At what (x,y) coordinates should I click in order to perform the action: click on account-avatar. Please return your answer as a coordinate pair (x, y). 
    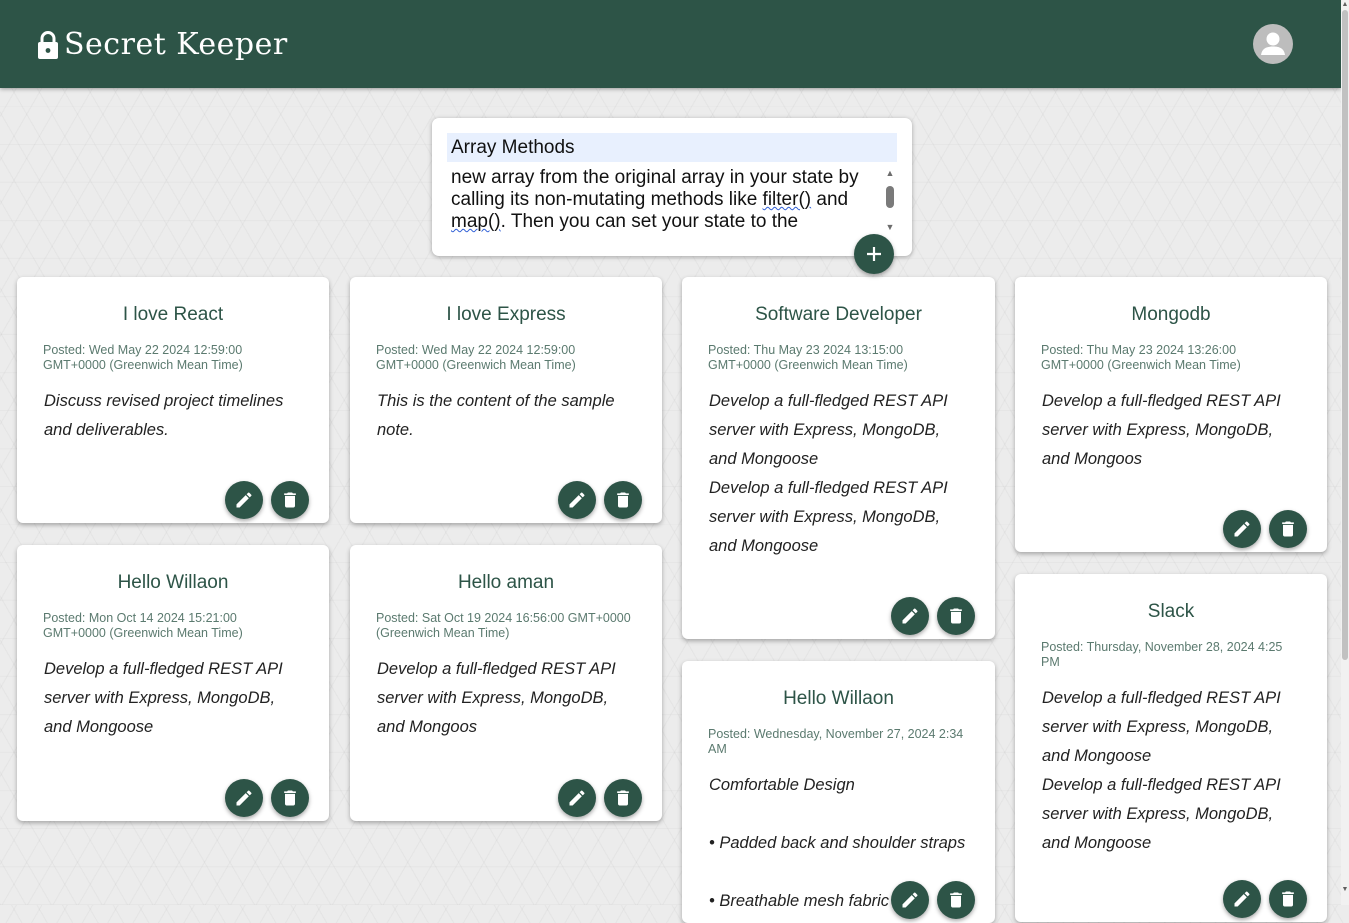
    Looking at the image, I should click on (1273, 44).